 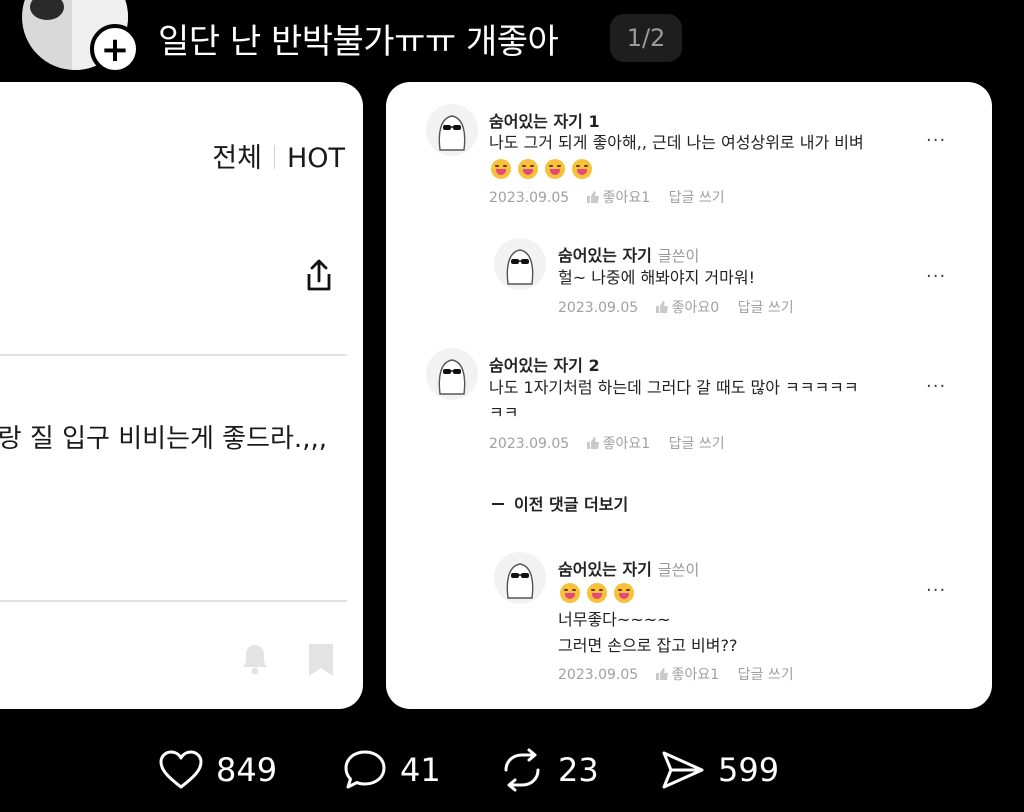 What do you see at coordinates (548, 770) in the screenshot?
I see `repost-action: 23` at bounding box center [548, 770].